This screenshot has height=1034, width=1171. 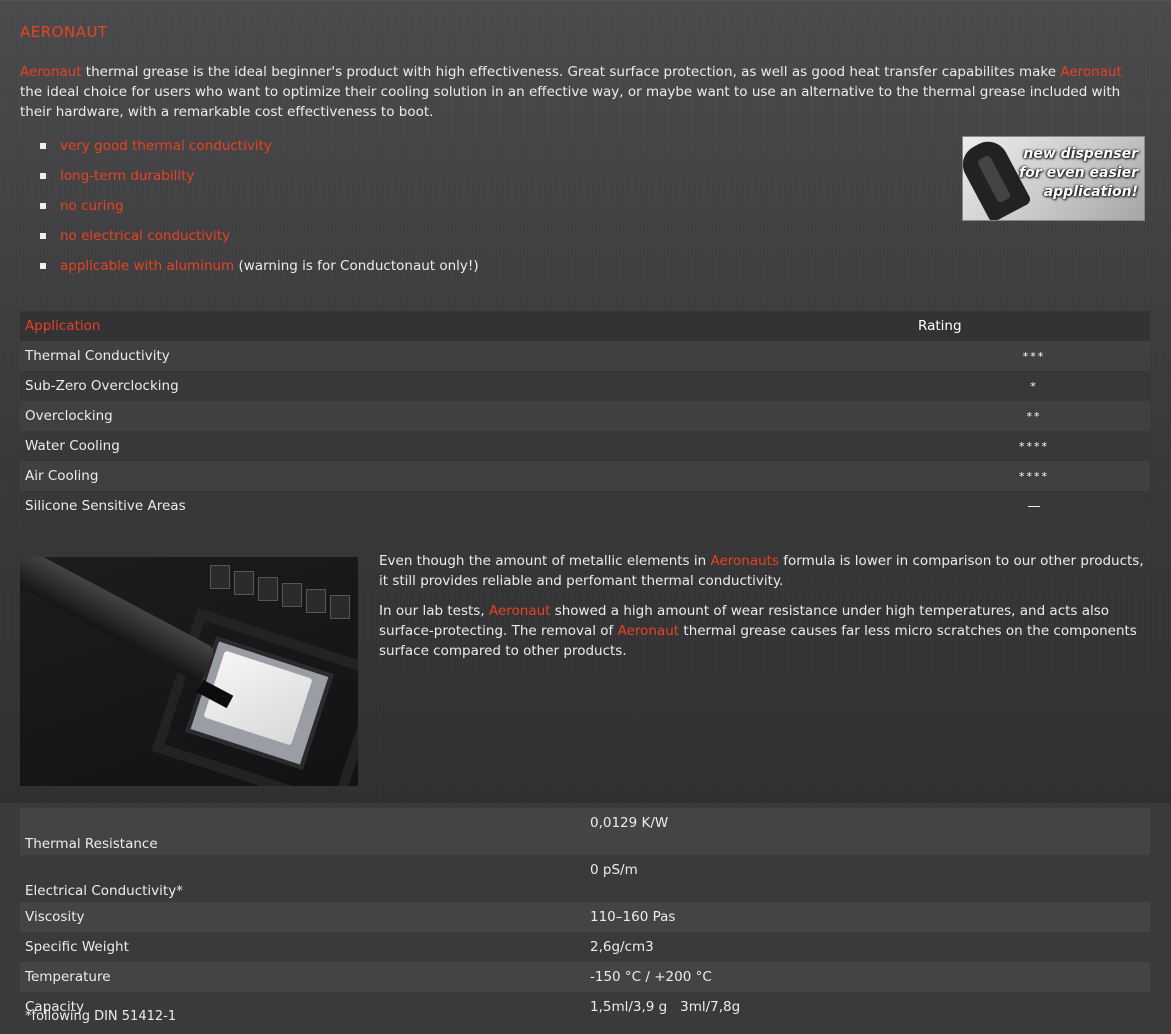 I want to click on table-row: Overclocking **, so click(x=585, y=416).